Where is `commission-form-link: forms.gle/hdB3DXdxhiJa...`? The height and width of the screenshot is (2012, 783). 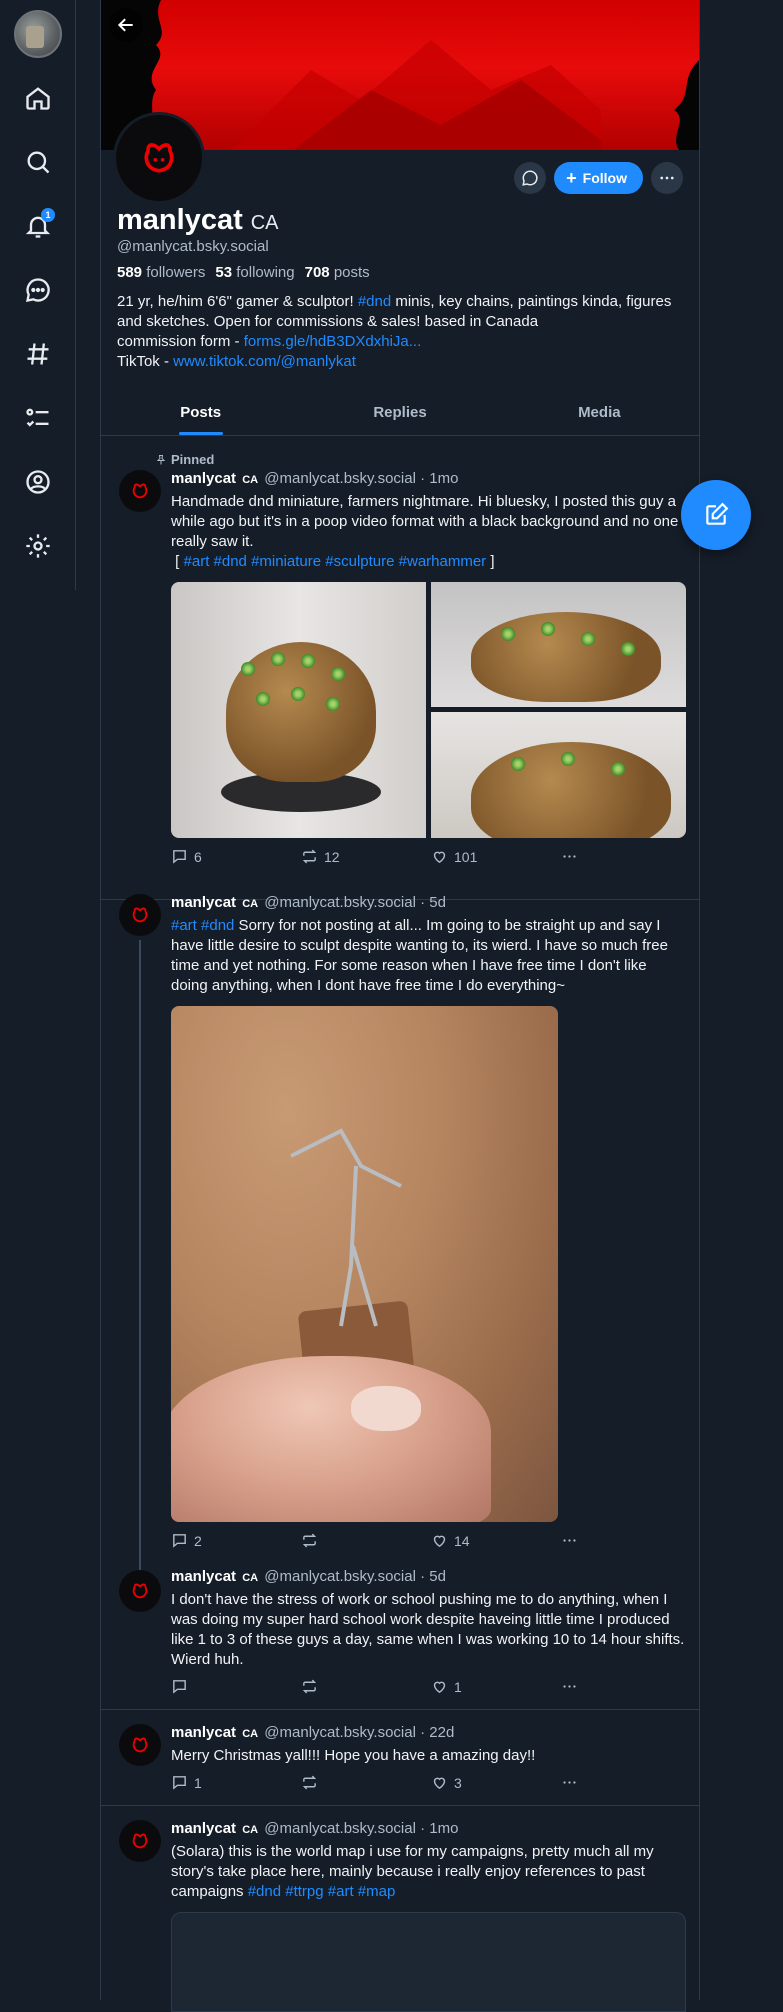
commission-form-link: forms.gle/hdB3DXdxhiJa... is located at coordinates (333, 341).